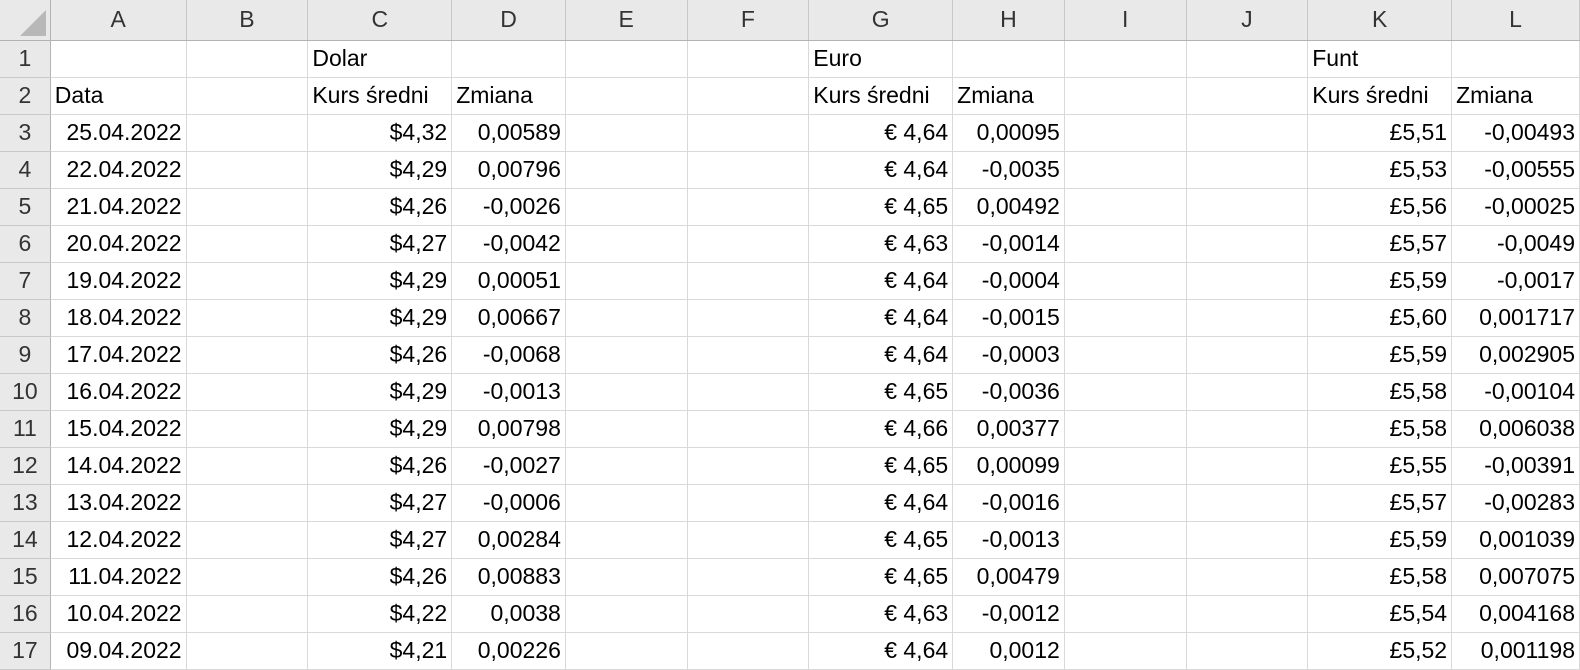 This screenshot has width=1580, height=670. What do you see at coordinates (118, 207) in the screenshot?
I see `cell-a5: 21.04.2022` at bounding box center [118, 207].